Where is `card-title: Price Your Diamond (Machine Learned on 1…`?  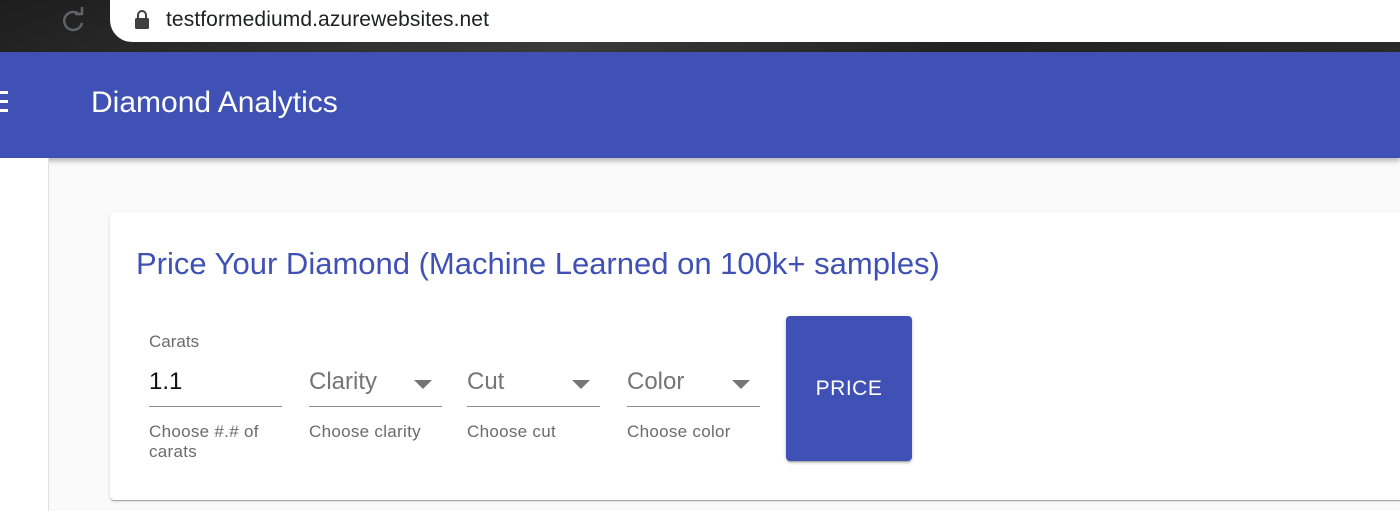
card-title: Price Your Diamond (Machine Learned on 1… is located at coordinates (538, 263).